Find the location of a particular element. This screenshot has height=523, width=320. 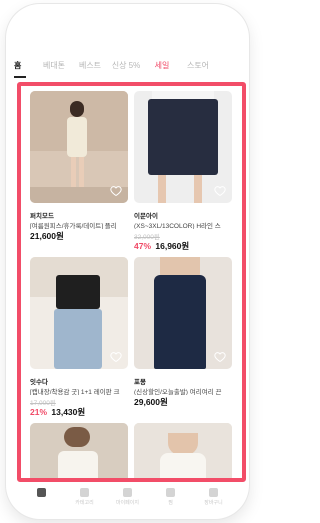

nav-cart: 장바구니 is located at coordinates (214, 497).